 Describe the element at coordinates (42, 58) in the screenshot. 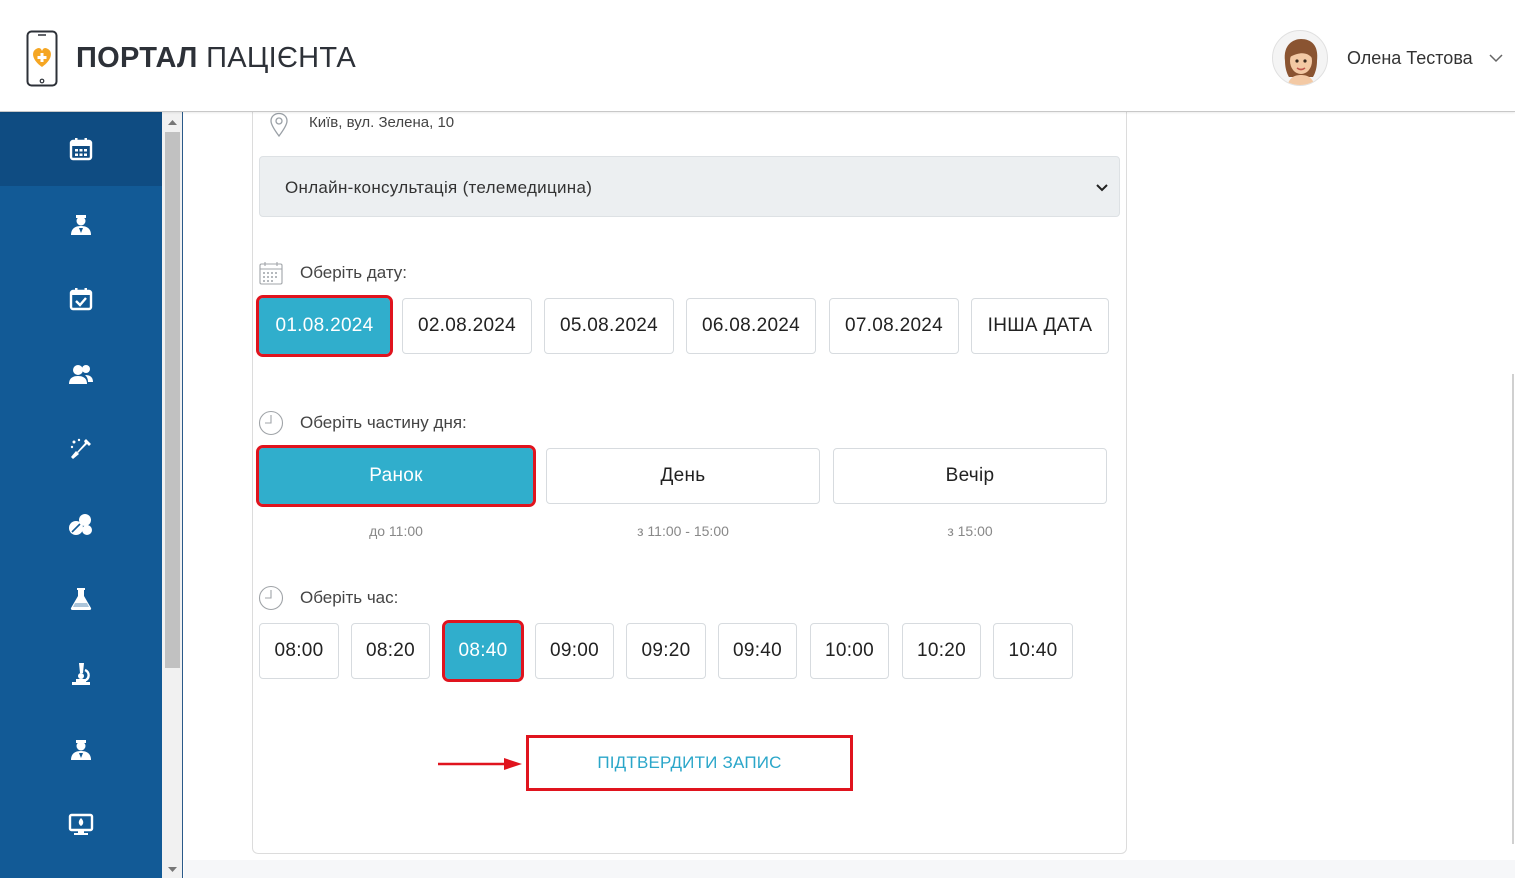

I see `phone-medical-logo-icon` at that location.